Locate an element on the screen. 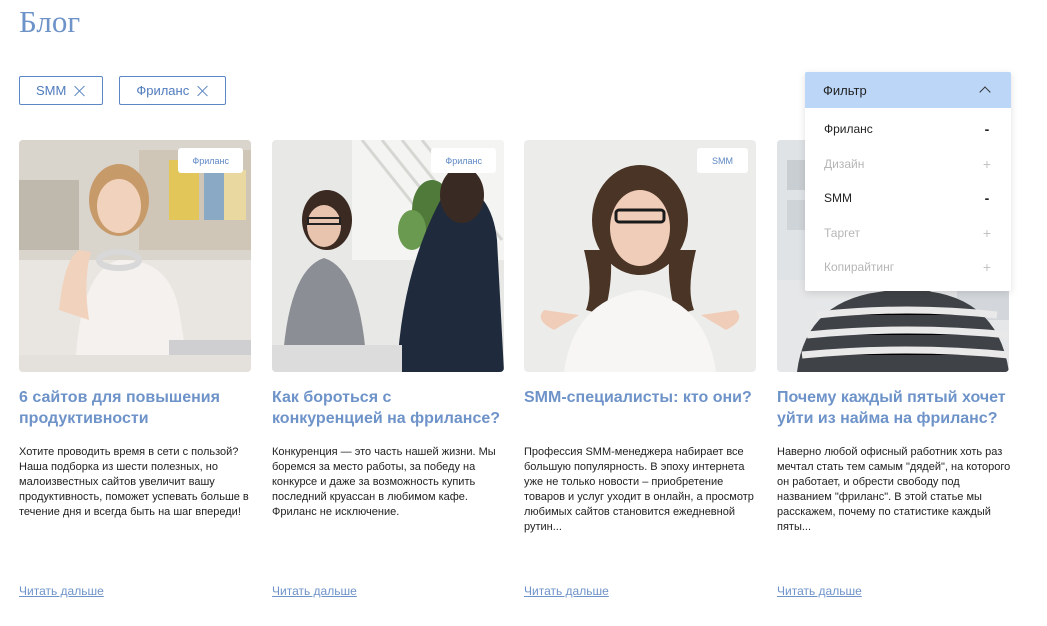 The width and height of the screenshot is (1047, 626). filter-option-smm: SMM - is located at coordinates (908, 198).